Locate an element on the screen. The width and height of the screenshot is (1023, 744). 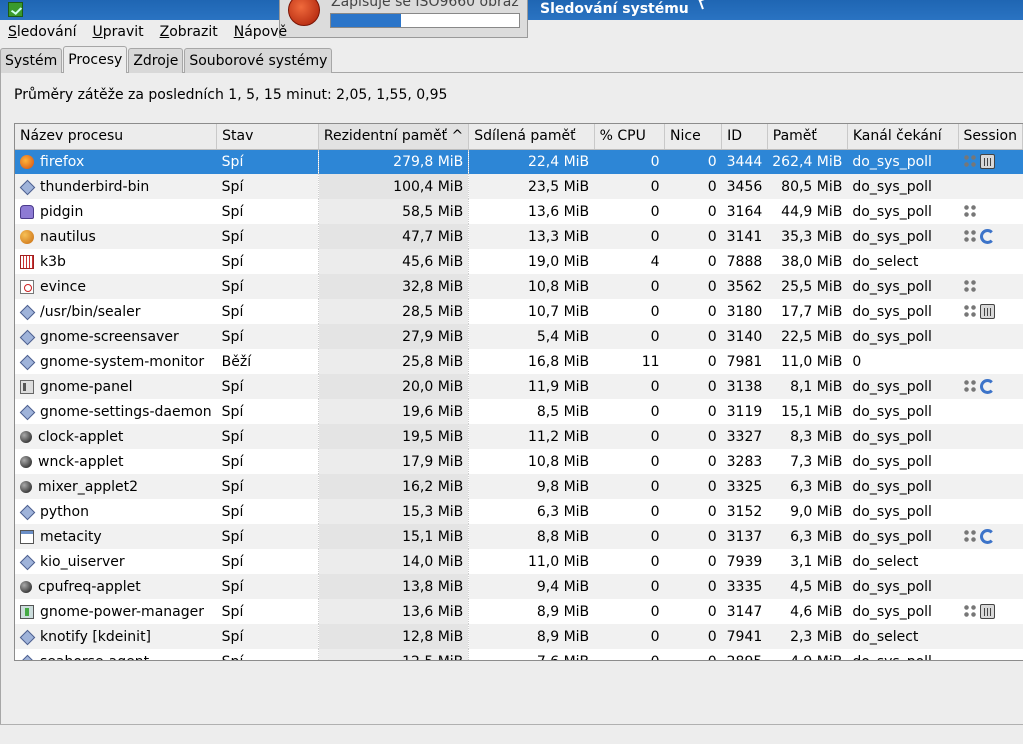
tab-system: Systém is located at coordinates (31, 60).